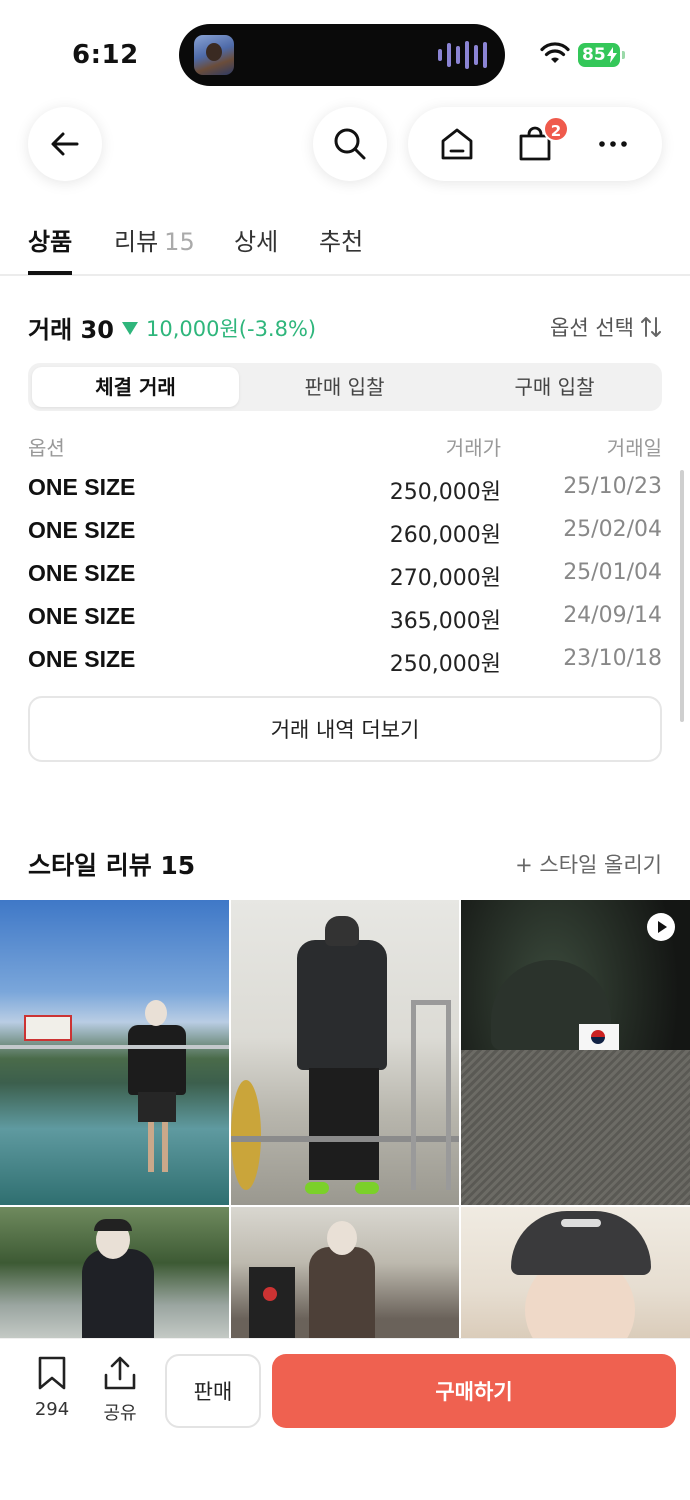  I want to click on bottom-action-bar: 294 공유 판매 구매하기, so click(345, 1419).